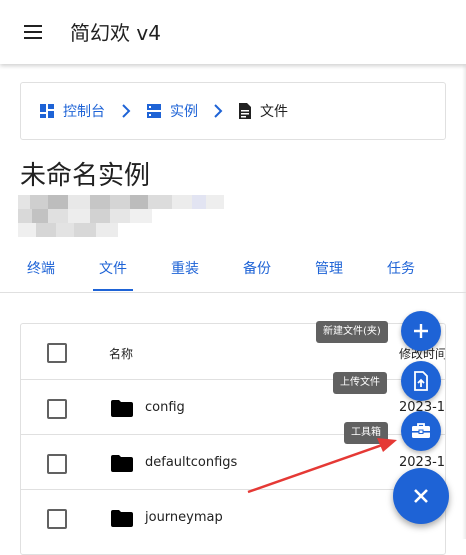 This screenshot has height=555, width=466. Describe the element at coordinates (115, 33) in the screenshot. I see `app-title: 简幻欢 v4` at that location.